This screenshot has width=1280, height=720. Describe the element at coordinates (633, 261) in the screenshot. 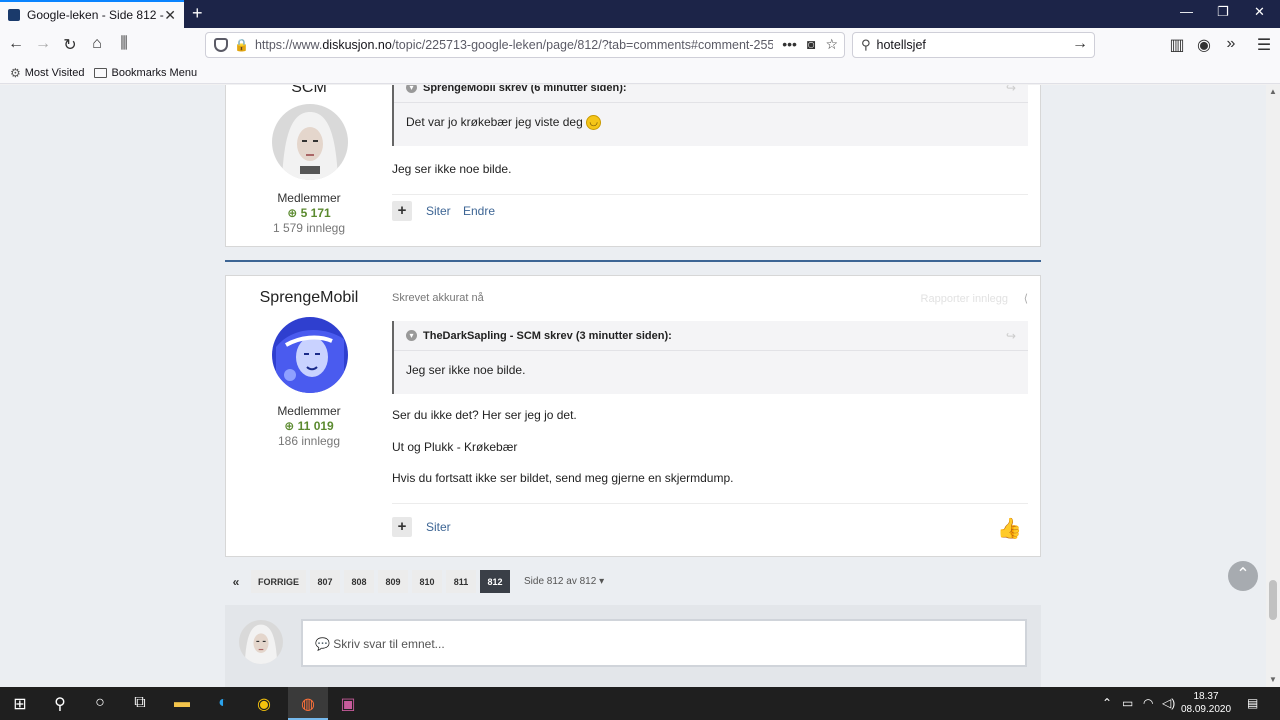

I see `unread-separator` at that location.